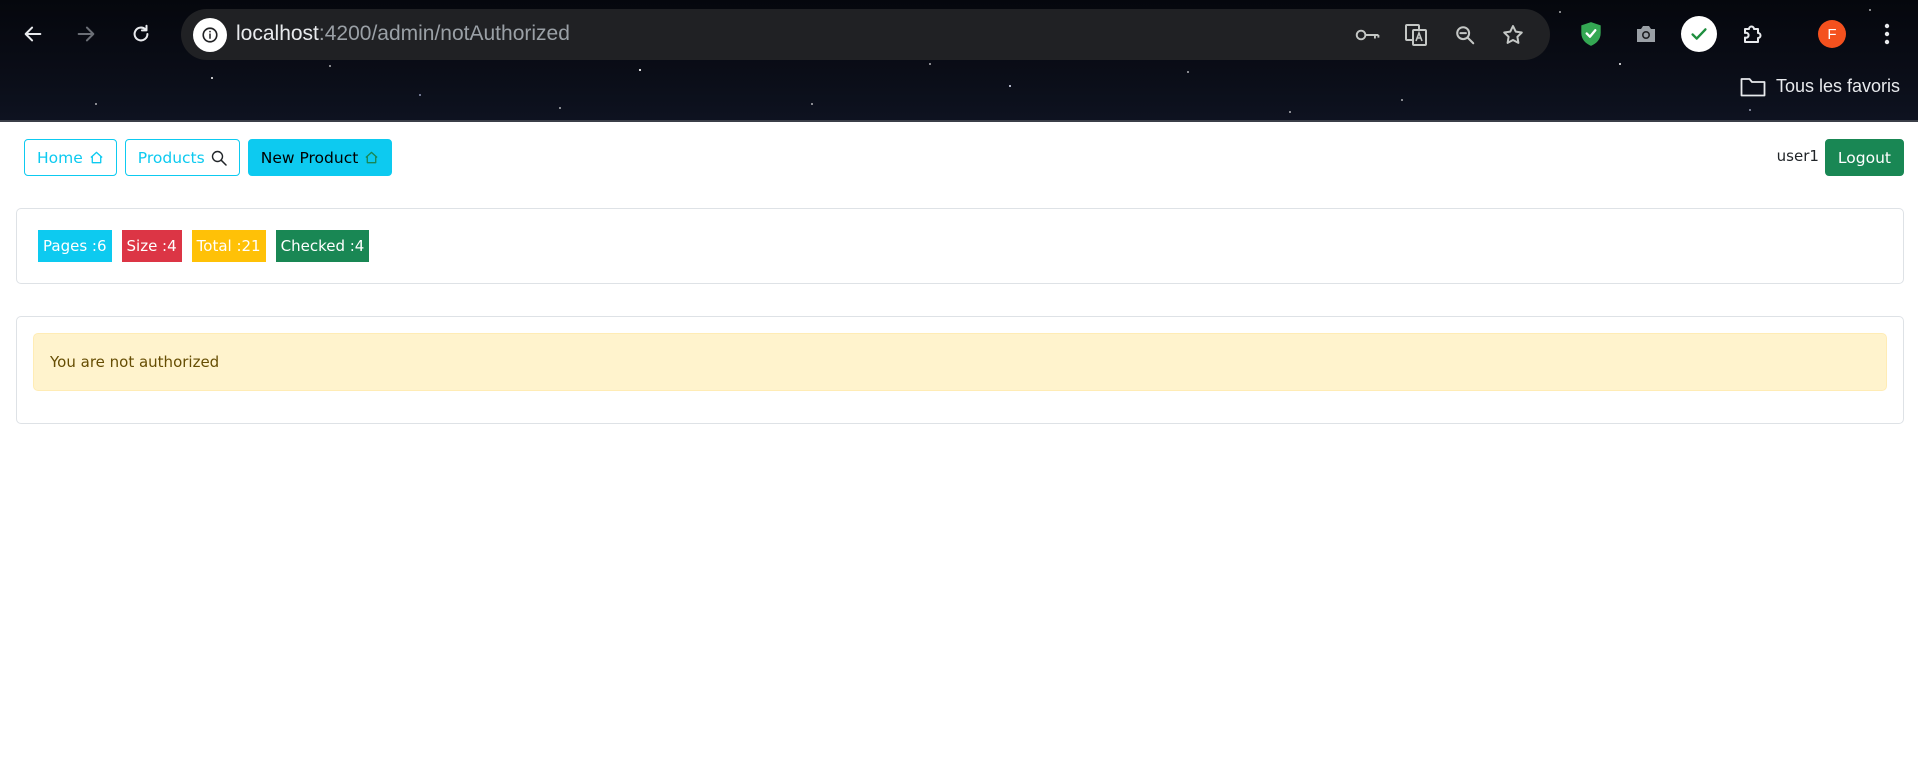 This screenshot has height=765, width=1918. Describe the element at coordinates (1591, 34) in the screenshot. I see `shield-extension-icon` at that location.